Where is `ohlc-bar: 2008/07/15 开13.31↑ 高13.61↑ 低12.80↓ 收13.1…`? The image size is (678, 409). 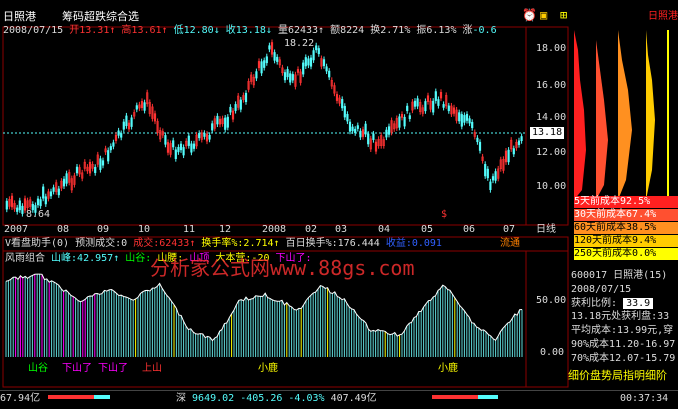 ohlc-bar: 2008/07/15 开13.31↑ 高13.61↑ 低12.80↓ 收13.1… is located at coordinates (250, 30).